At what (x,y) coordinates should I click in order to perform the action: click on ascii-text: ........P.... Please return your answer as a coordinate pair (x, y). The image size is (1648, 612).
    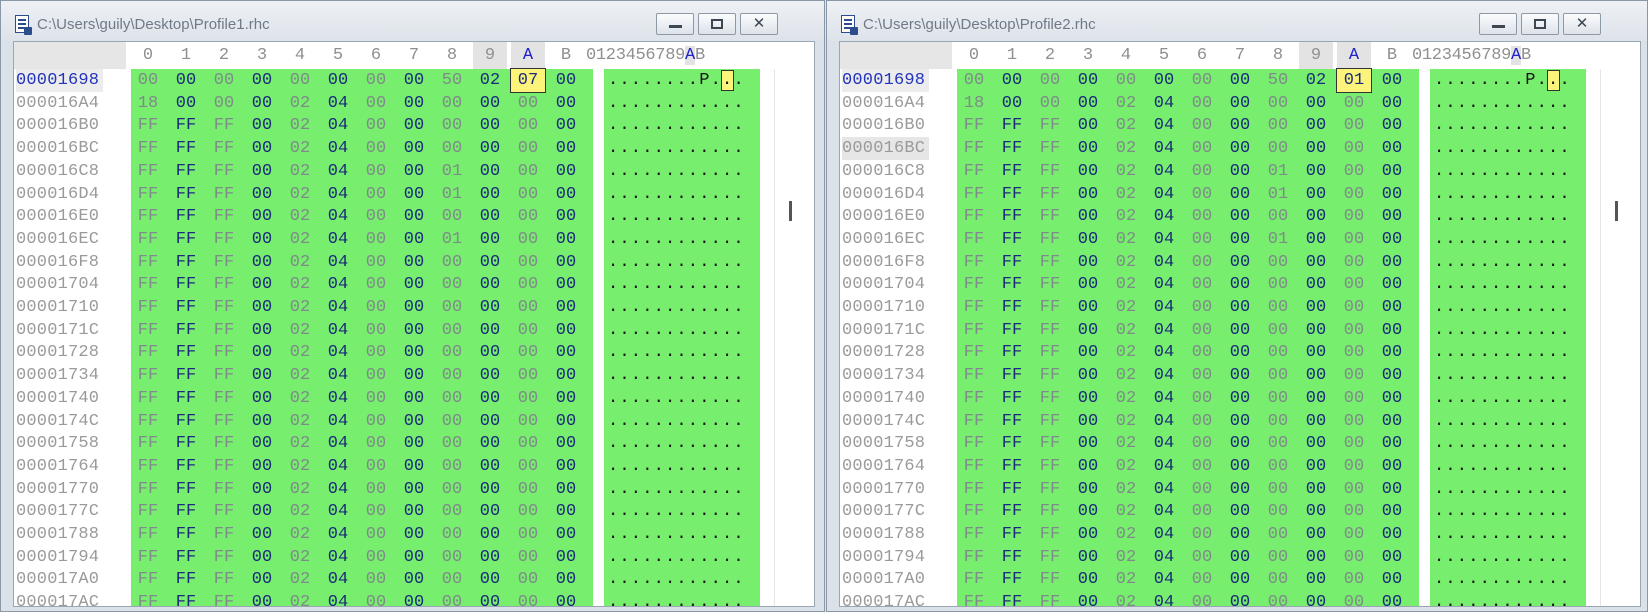
    Looking at the image, I should click on (1508, 80).